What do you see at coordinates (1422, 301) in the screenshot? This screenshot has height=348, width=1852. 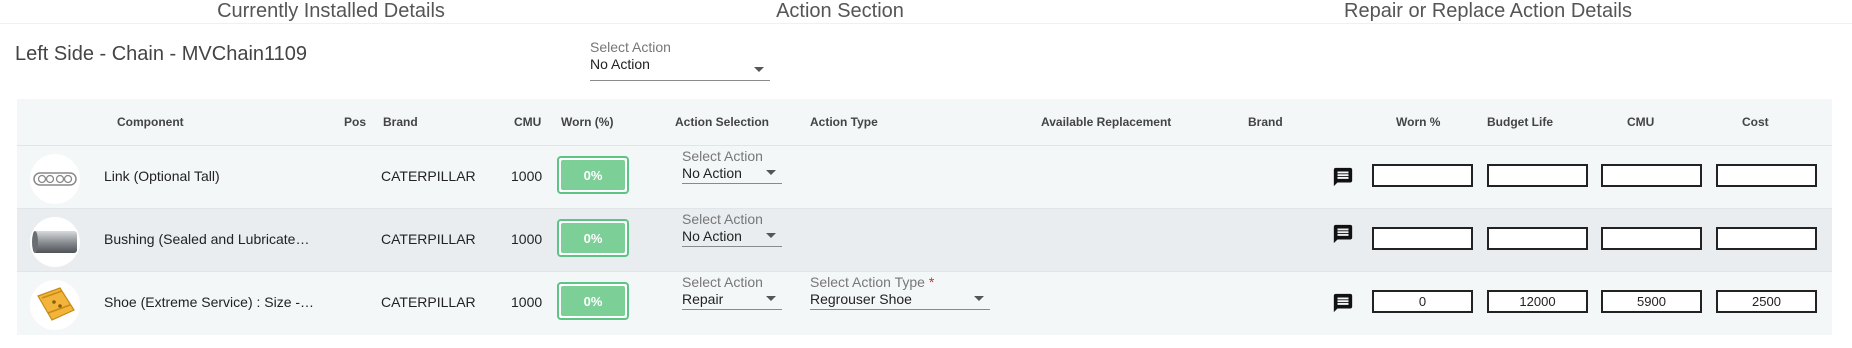 I see `worn-pct-input: 0` at bounding box center [1422, 301].